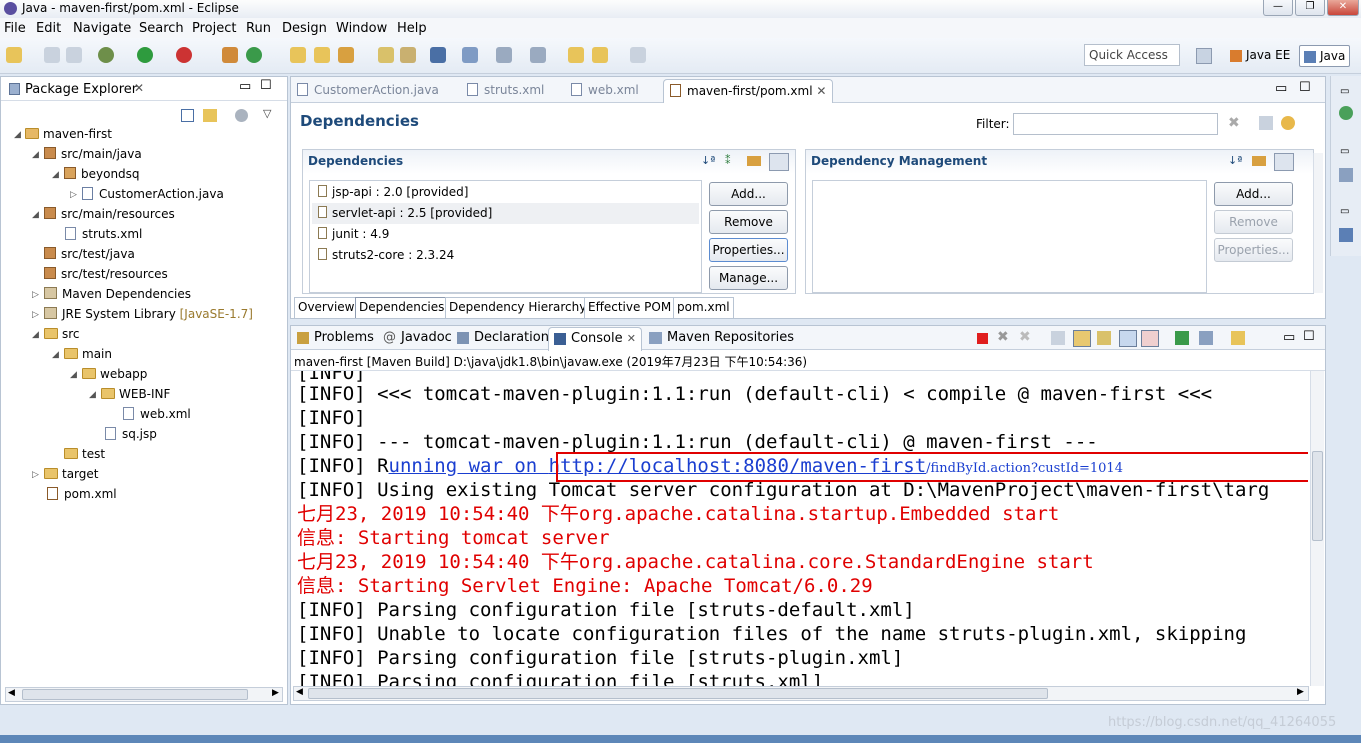 The image size is (1361, 743). I want to click on open-folder-icon, so click(322, 55).